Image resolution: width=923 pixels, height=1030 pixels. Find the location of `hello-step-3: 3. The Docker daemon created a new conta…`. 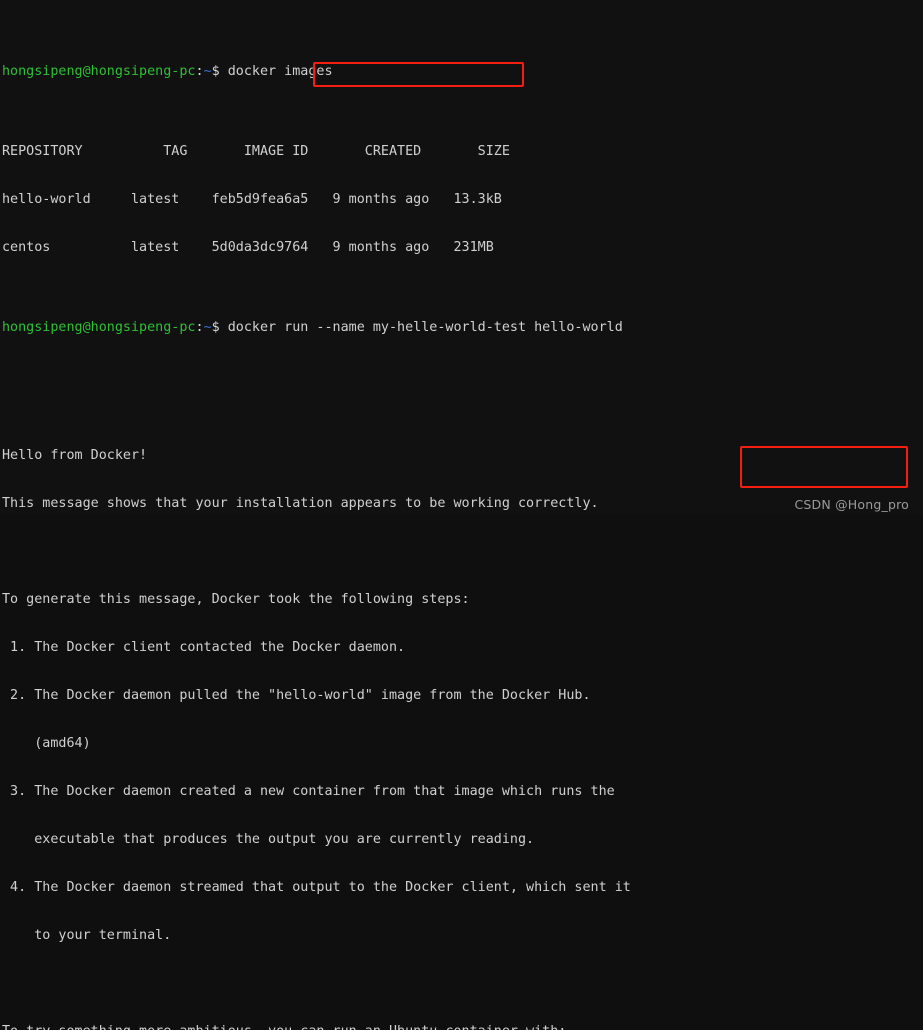

hello-step-3: 3. The Docker daemon created a new conta… is located at coordinates (308, 791).